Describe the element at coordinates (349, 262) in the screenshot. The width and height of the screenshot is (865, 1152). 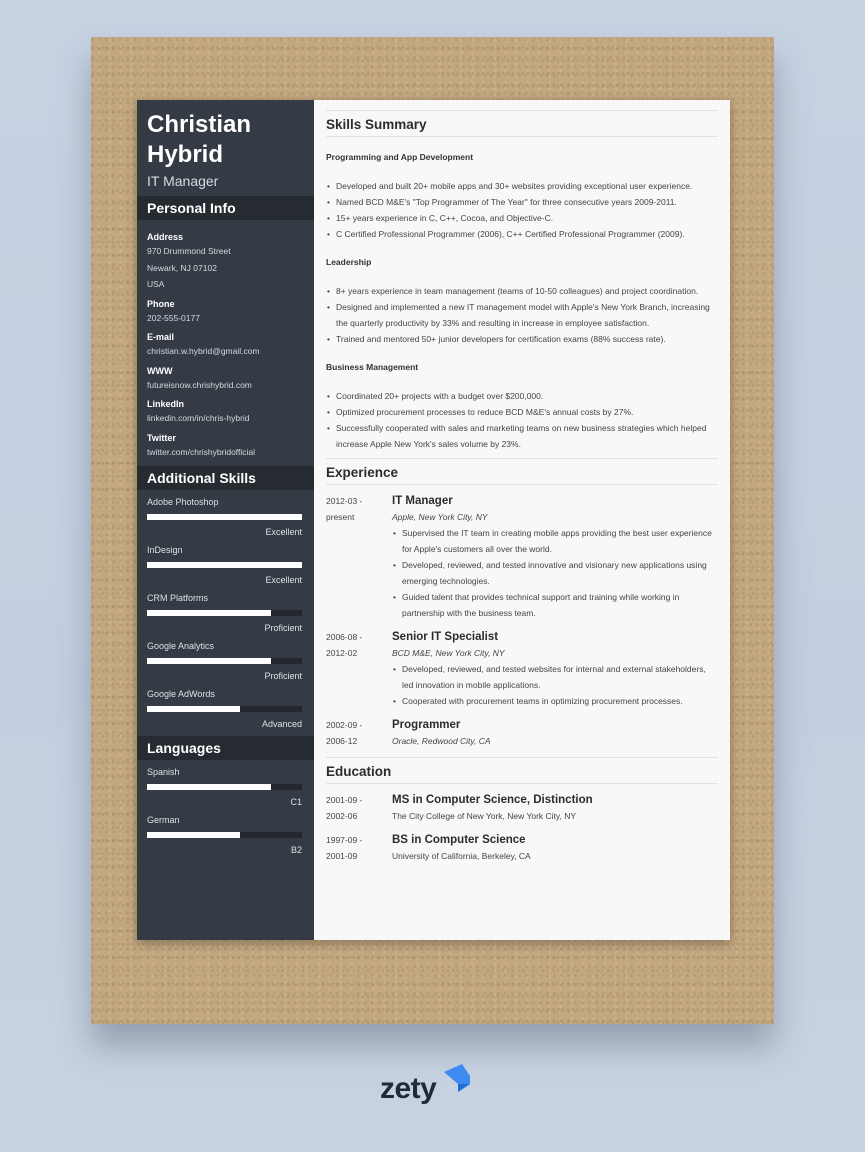
I see `summary-group-title: Leadership` at that location.